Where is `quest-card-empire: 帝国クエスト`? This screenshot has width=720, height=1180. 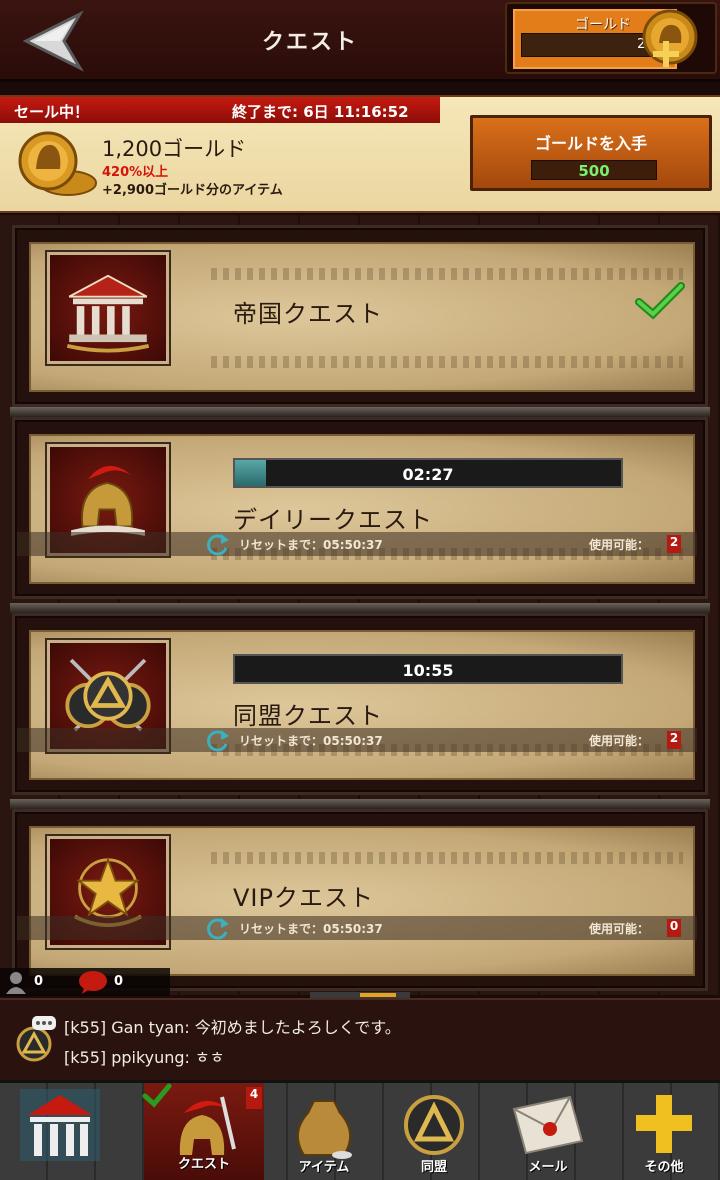 quest-card-empire: 帝国クエスト is located at coordinates (360, 316).